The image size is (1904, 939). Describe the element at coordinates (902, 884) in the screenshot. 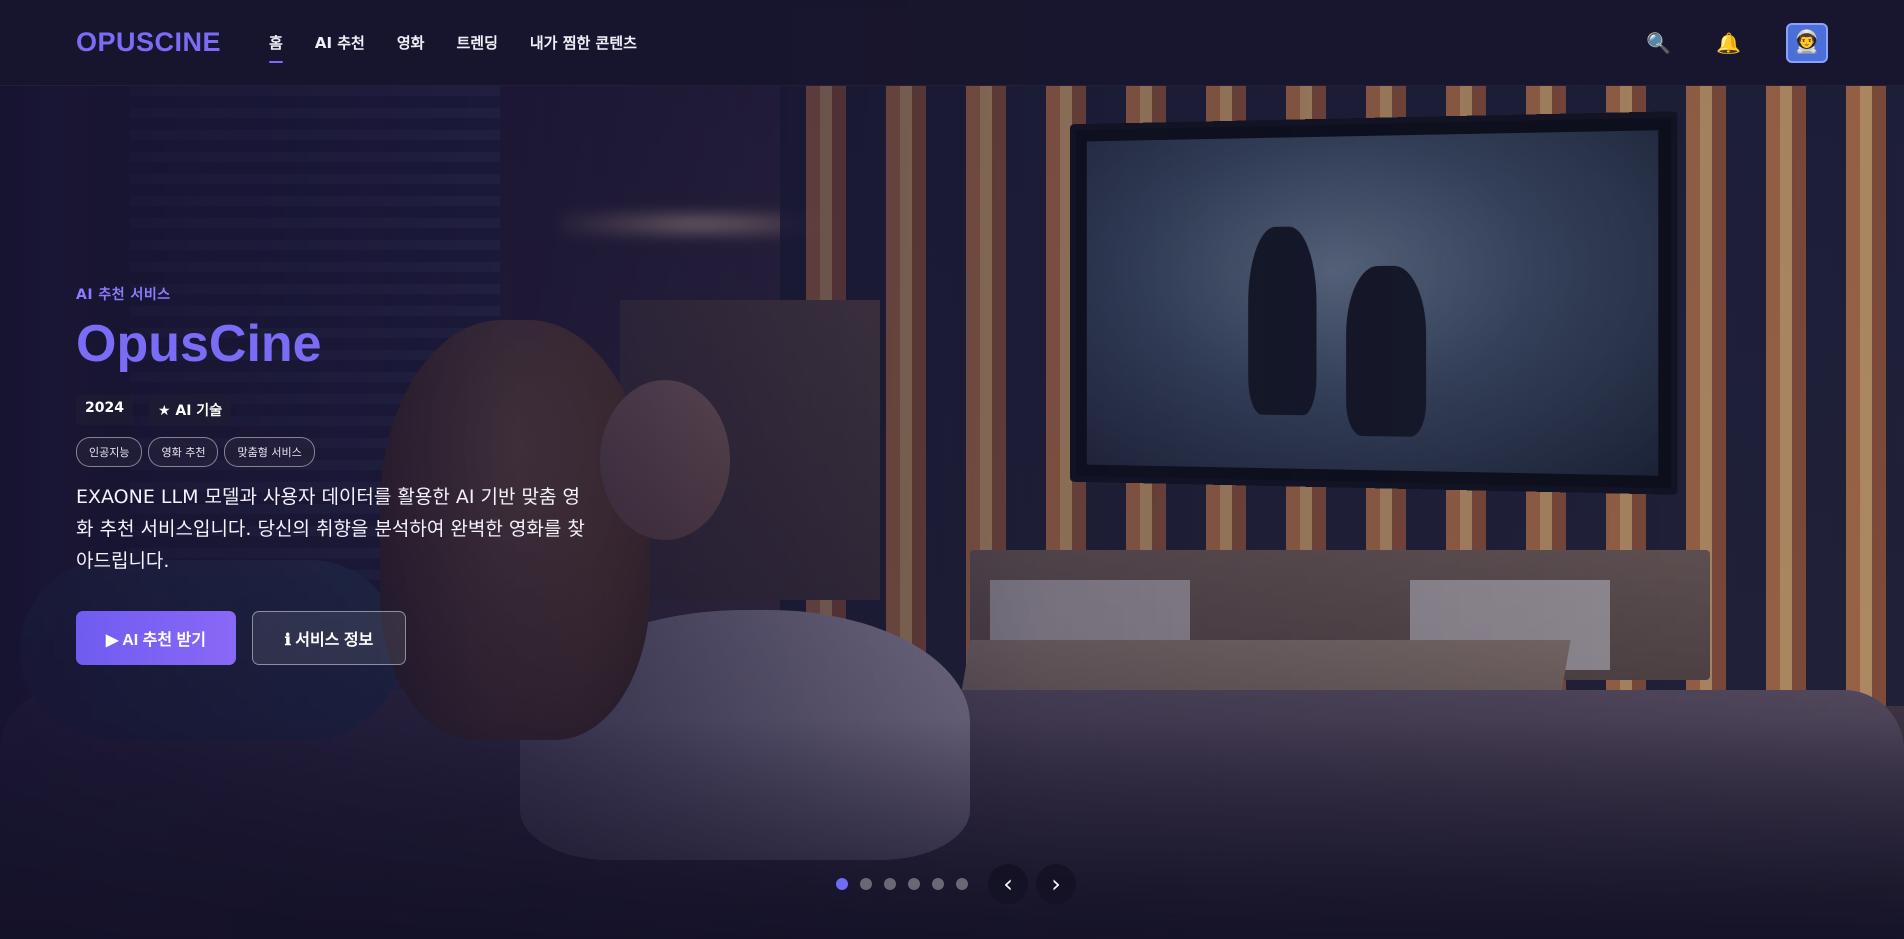

I see `carousel-dots` at that location.